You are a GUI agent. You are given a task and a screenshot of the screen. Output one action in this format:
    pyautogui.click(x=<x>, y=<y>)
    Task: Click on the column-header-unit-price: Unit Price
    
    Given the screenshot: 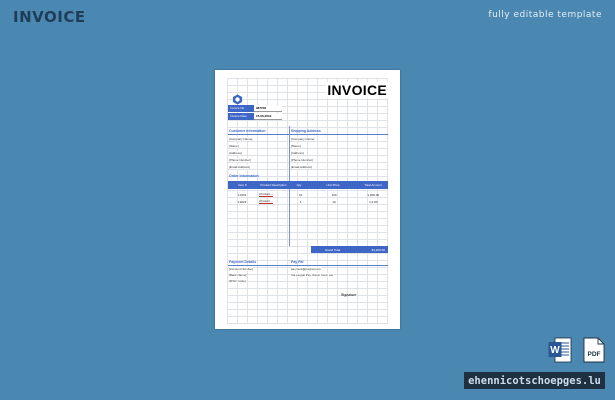 What is the action you would take?
    pyautogui.click(x=333, y=184)
    